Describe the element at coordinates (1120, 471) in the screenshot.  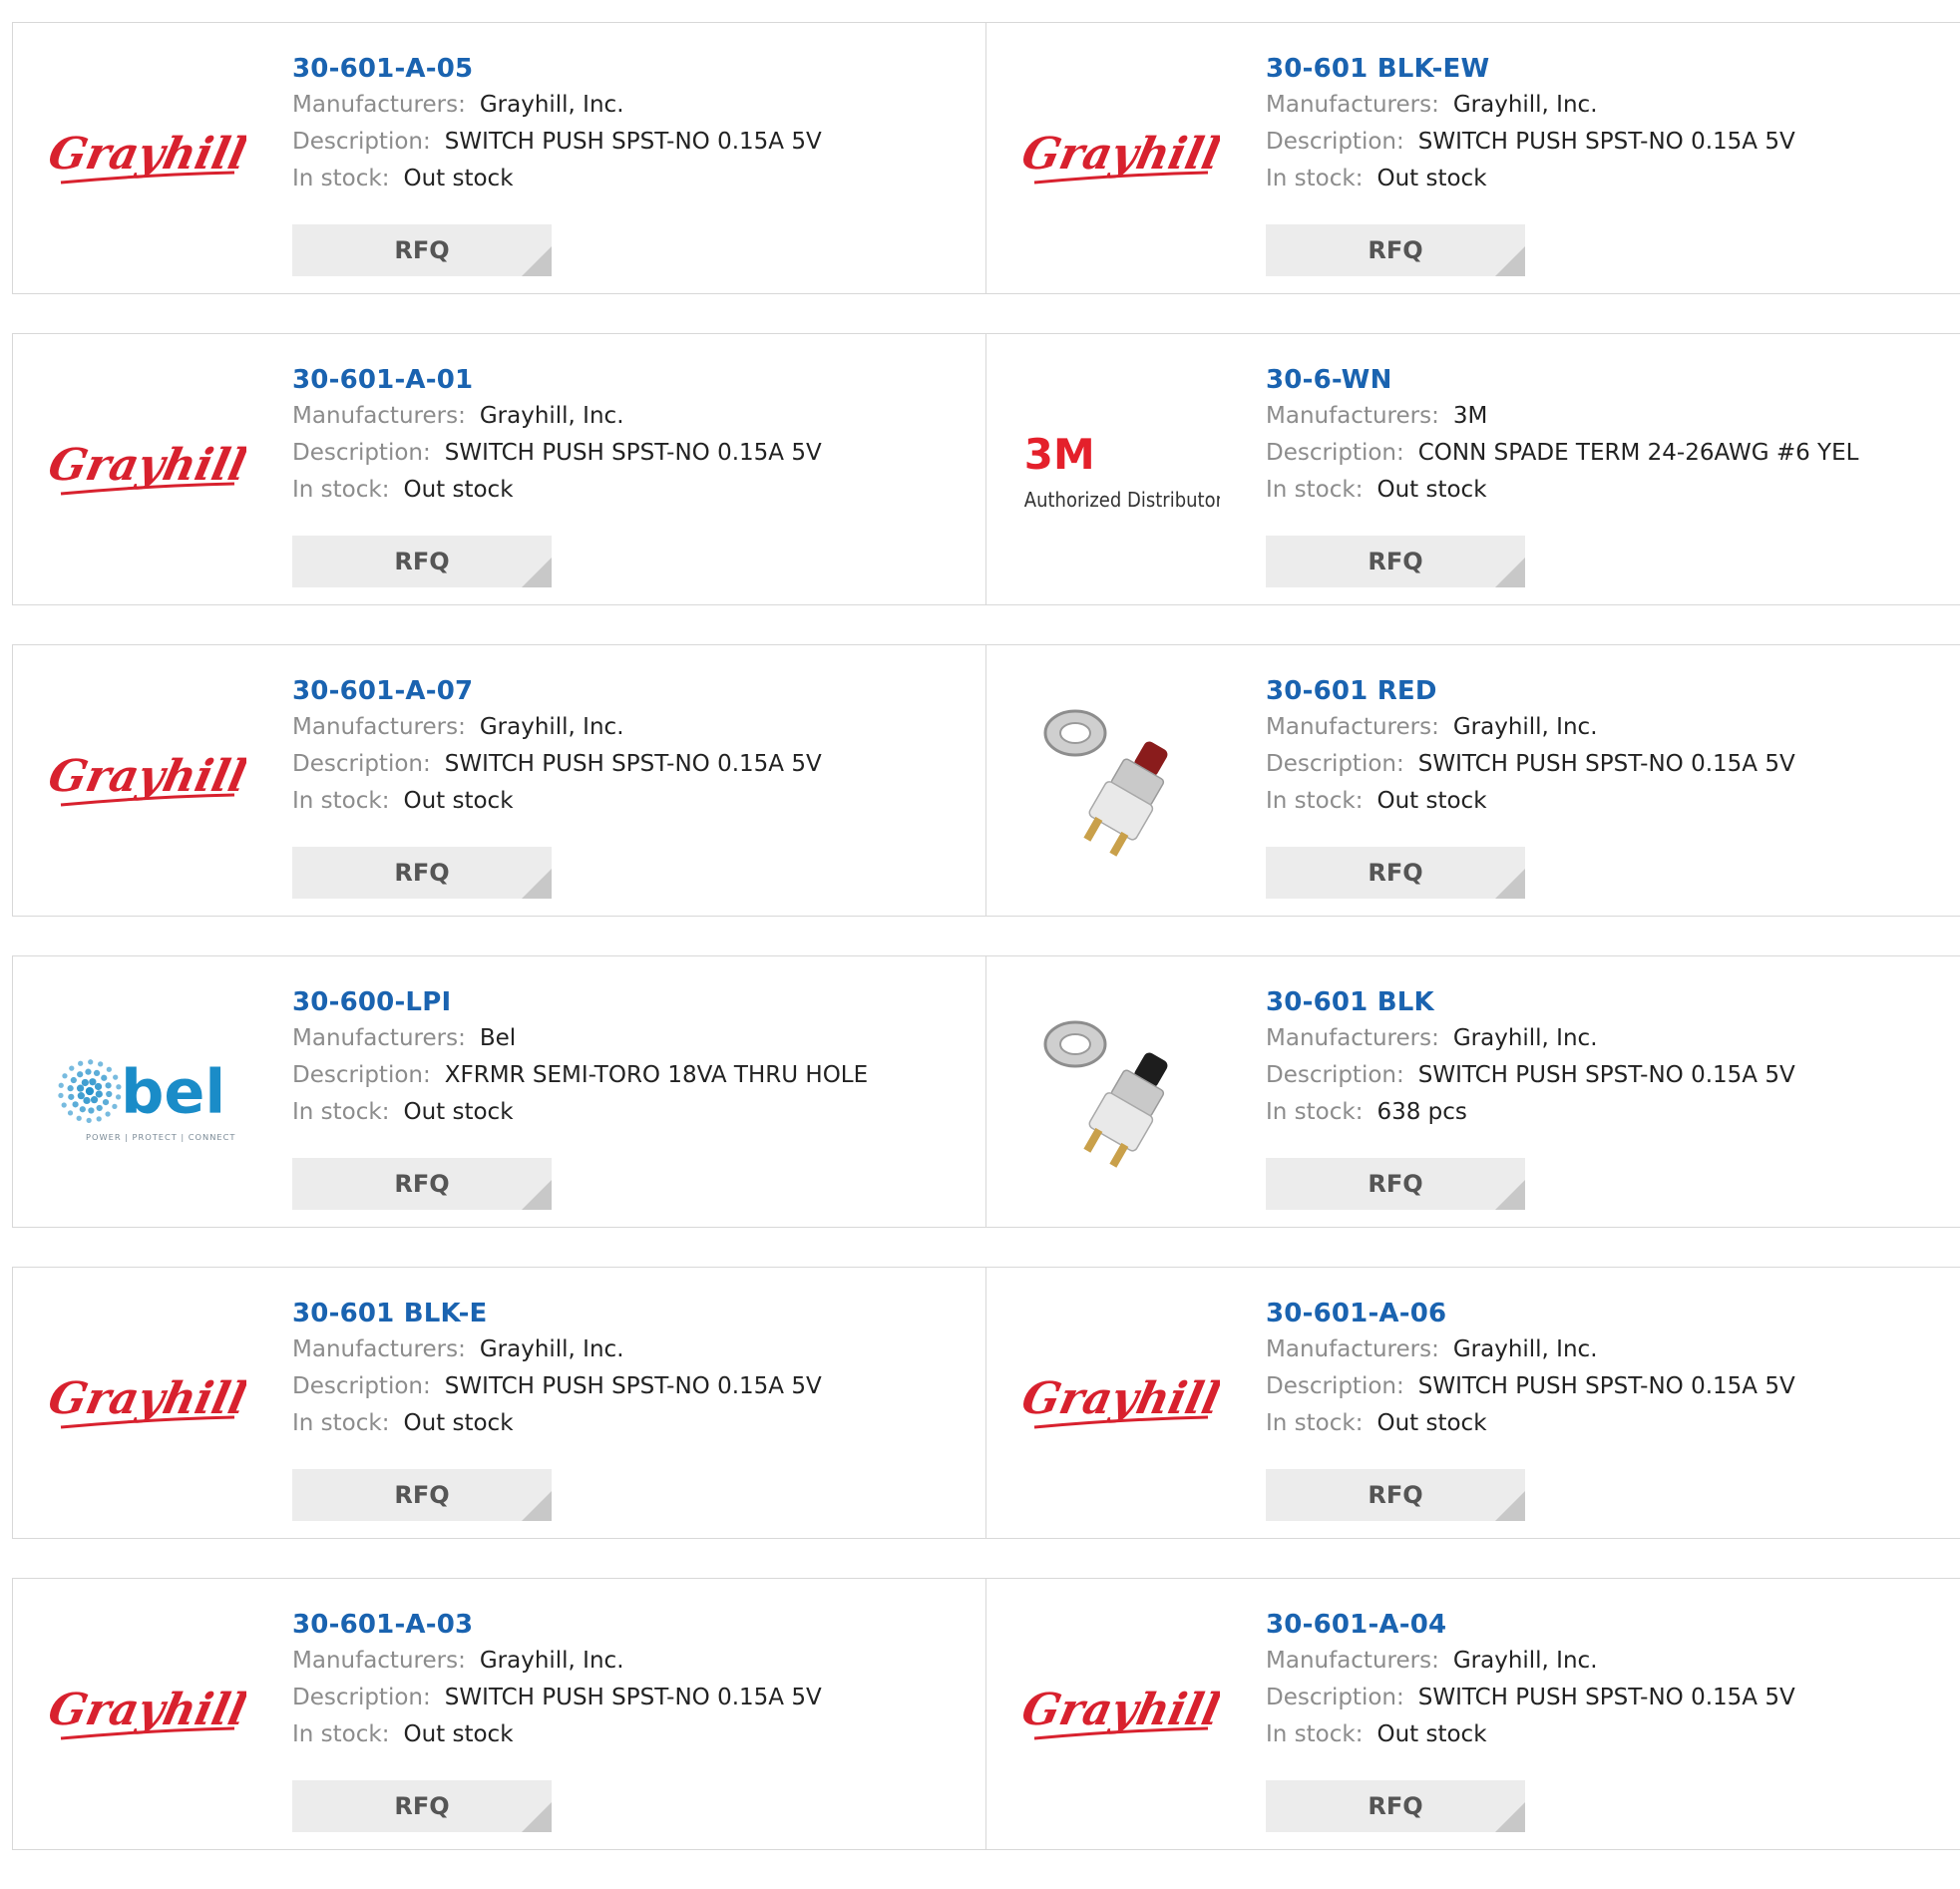
I see `3m-logo: 3M Authorized Distributor` at that location.